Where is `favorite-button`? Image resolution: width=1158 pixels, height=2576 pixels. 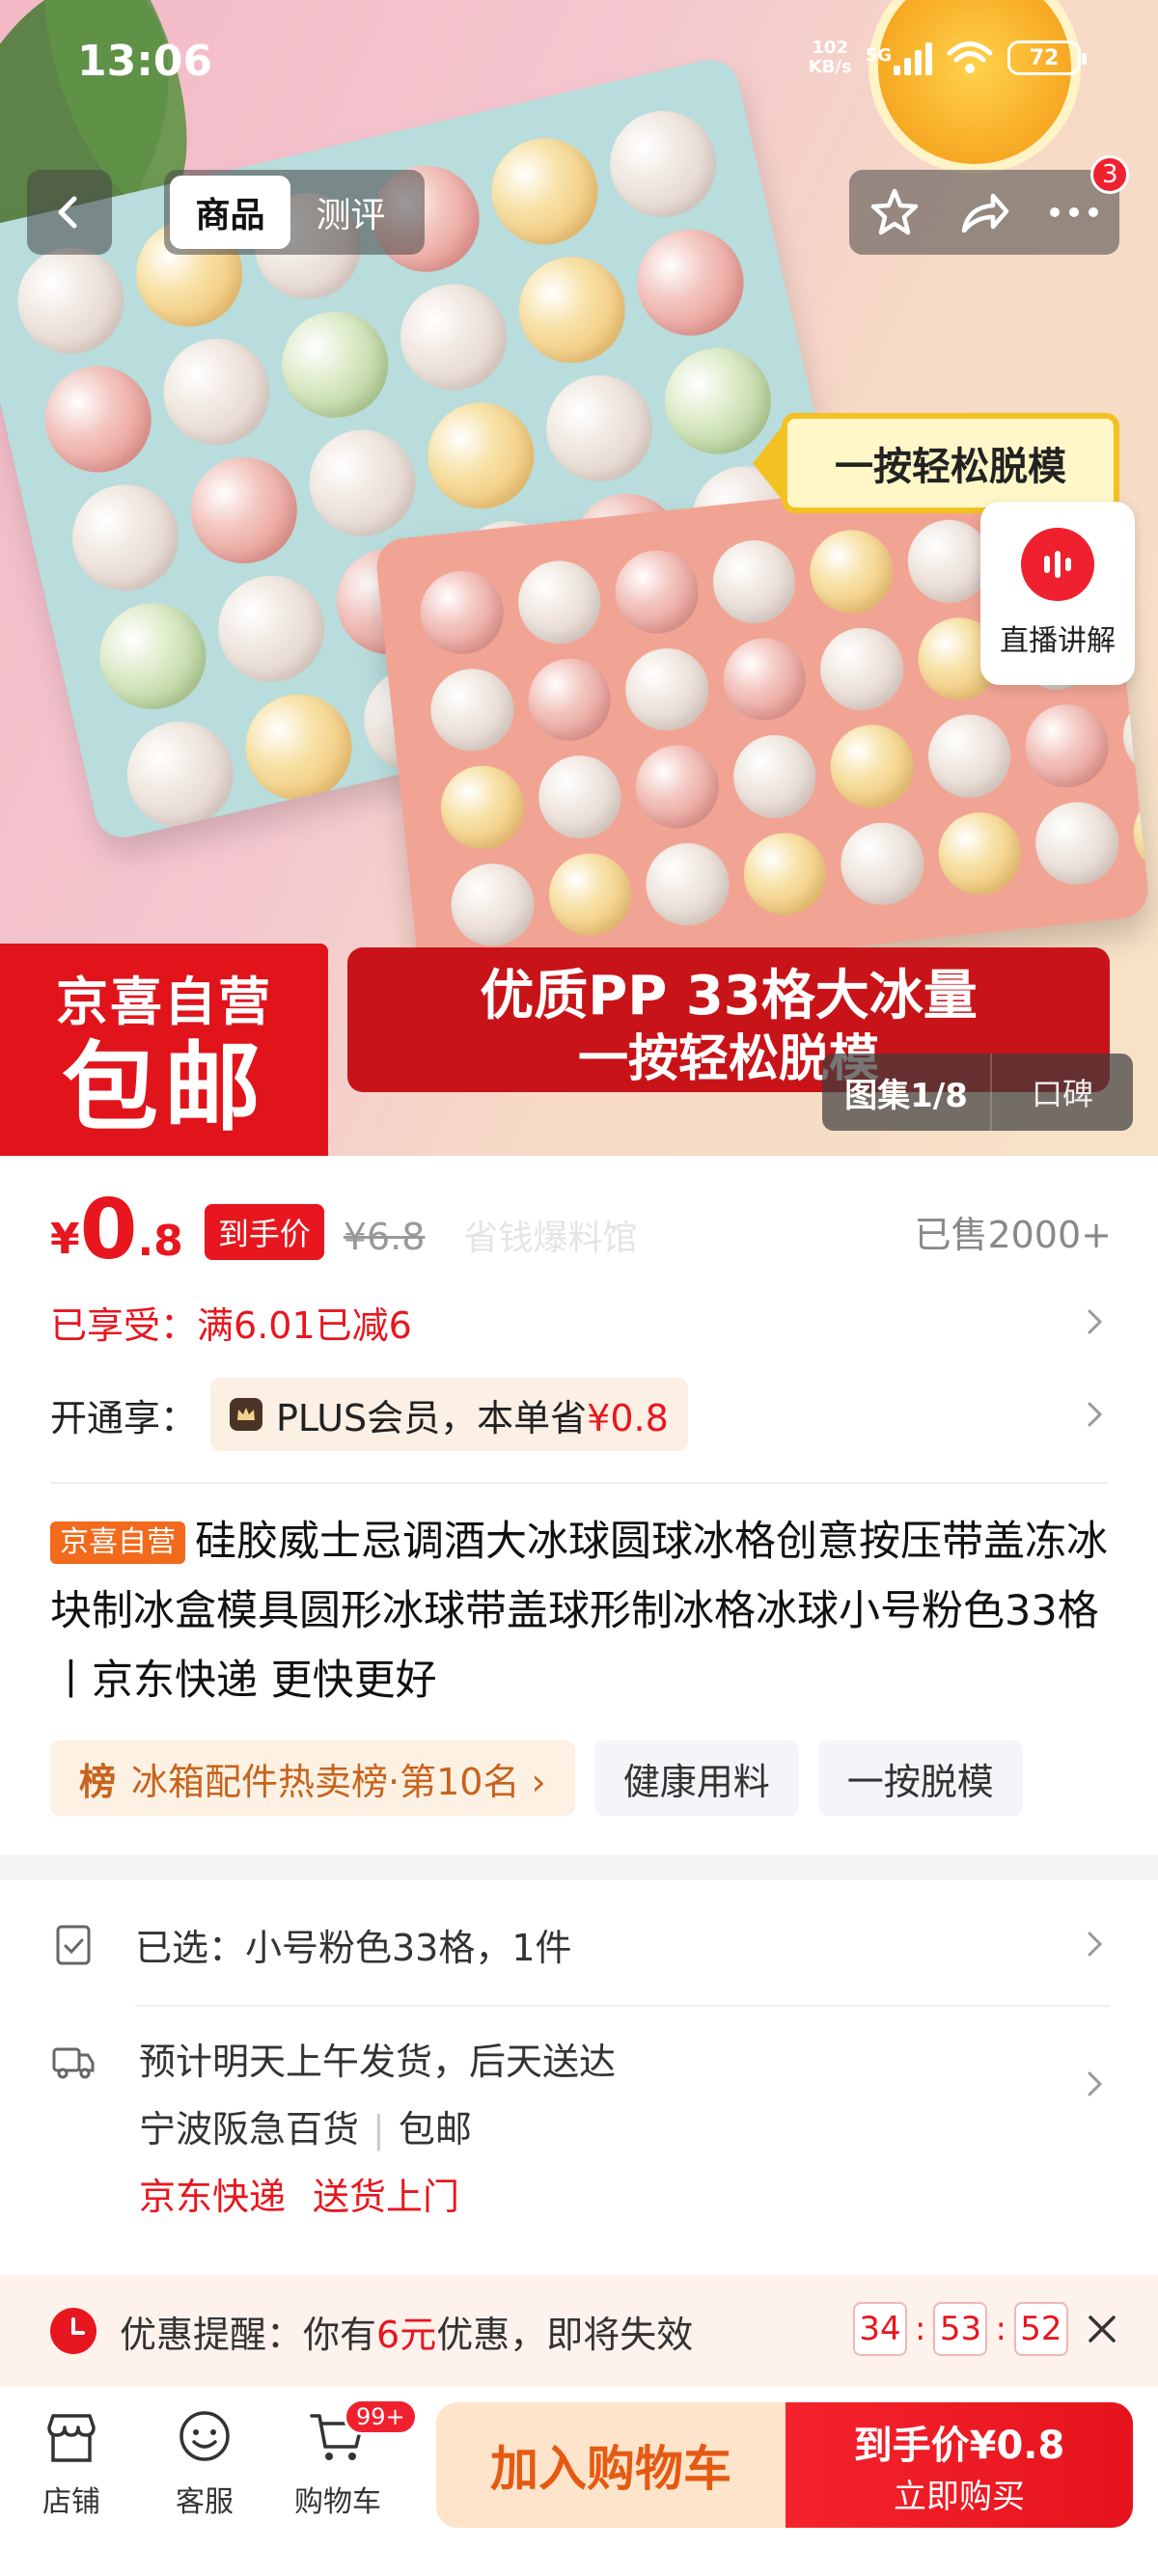 favorite-button is located at coordinates (894, 212).